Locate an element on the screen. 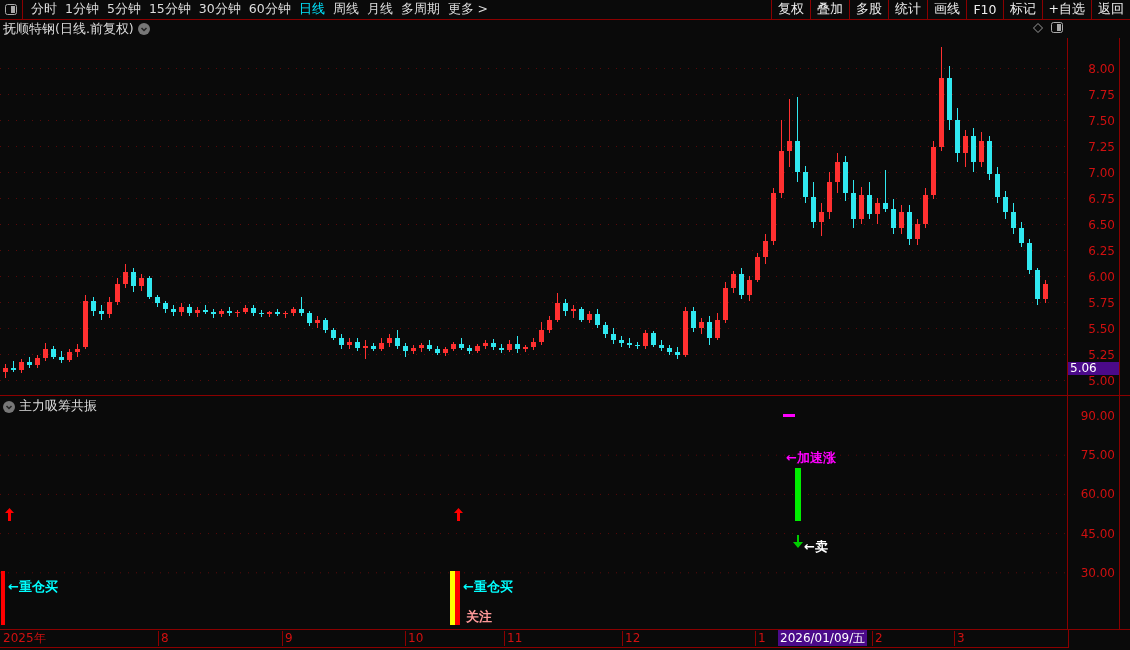 The height and width of the screenshot is (650, 1130). toolbar-button: 标记 is located at coordinates (1022, 9).